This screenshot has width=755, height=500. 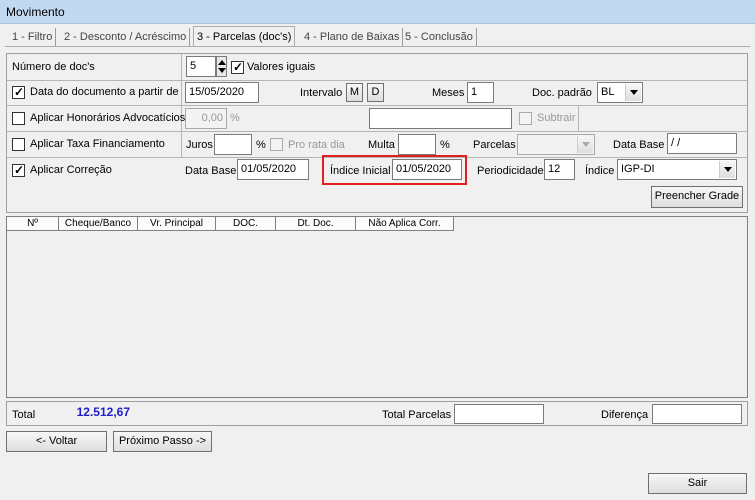 What do you see at coordinates (33, 37) in the screenshot?
I see `tab-filtro: 1 - Filtro` at bounding box center [33, 37].